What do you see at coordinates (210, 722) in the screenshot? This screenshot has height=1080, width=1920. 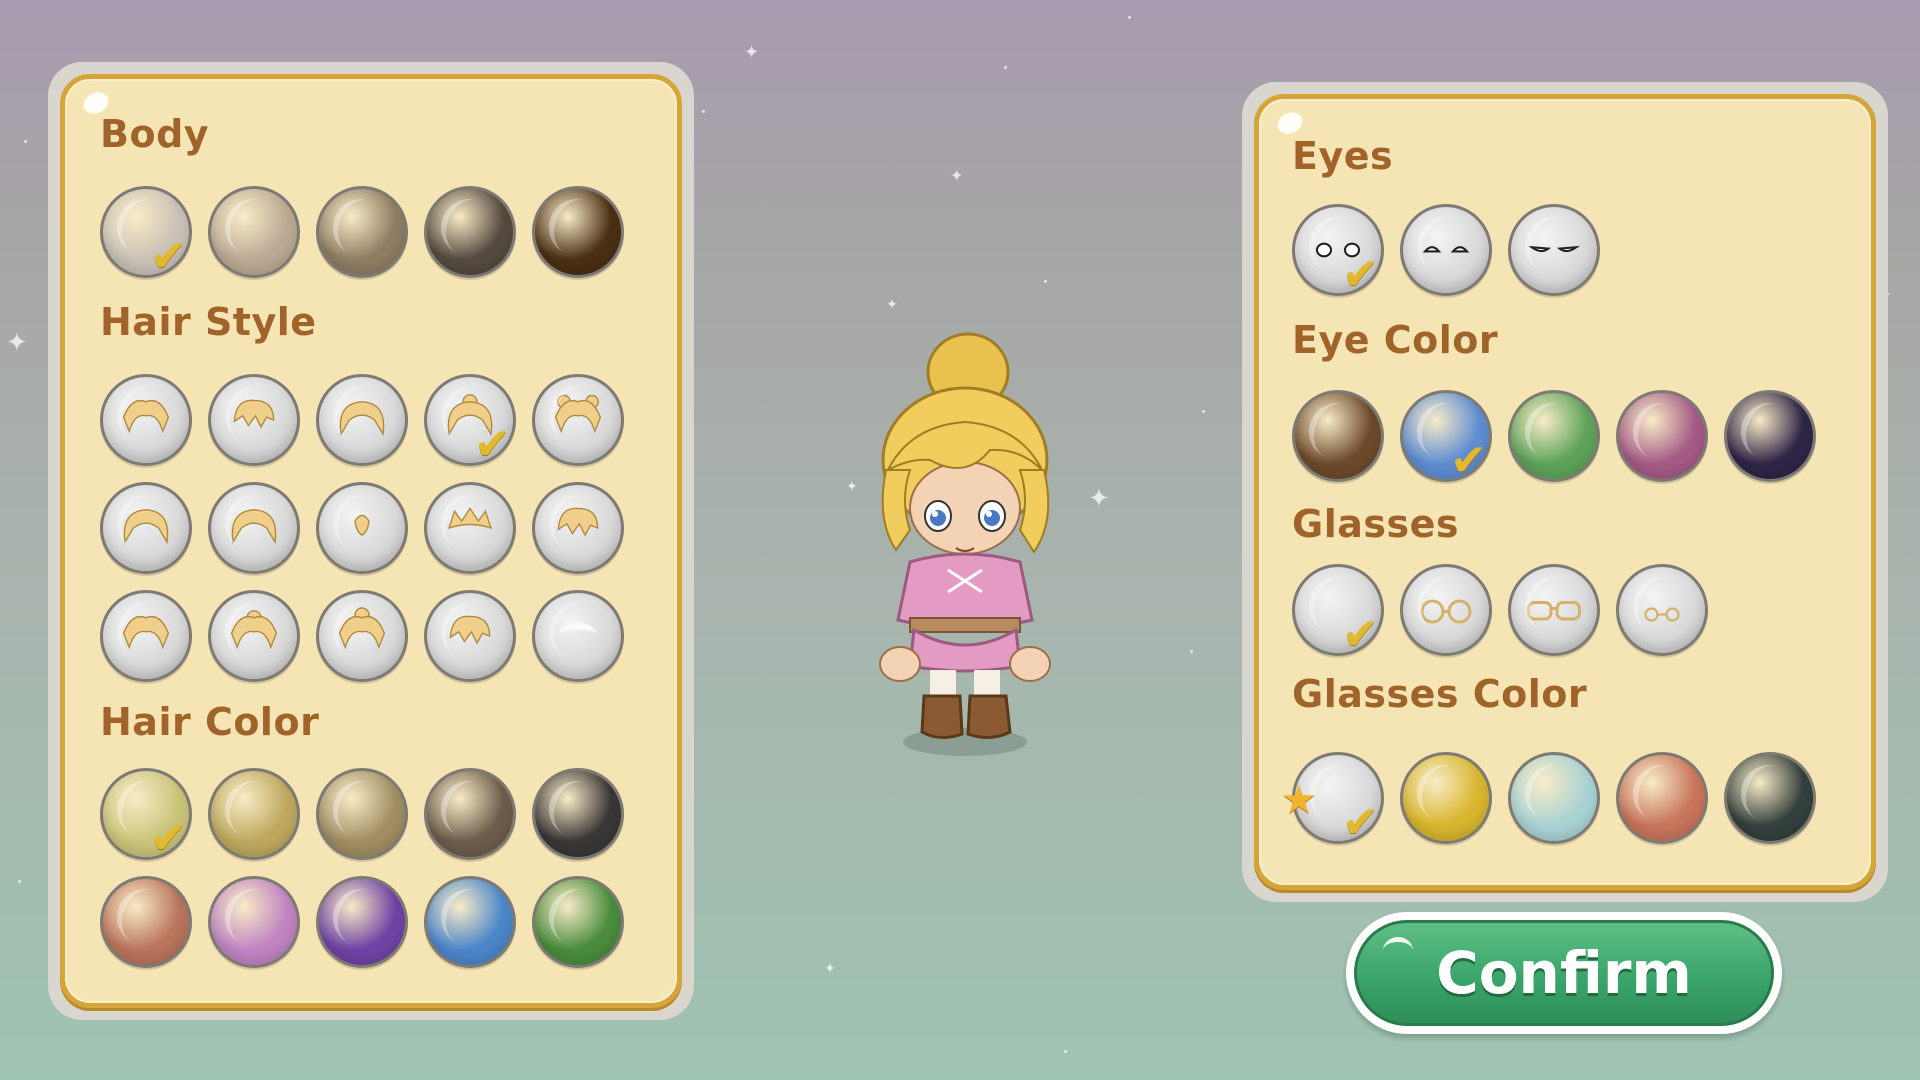 I see `hair-color-section-title: Hair Color` at bounding box center [210, 722].